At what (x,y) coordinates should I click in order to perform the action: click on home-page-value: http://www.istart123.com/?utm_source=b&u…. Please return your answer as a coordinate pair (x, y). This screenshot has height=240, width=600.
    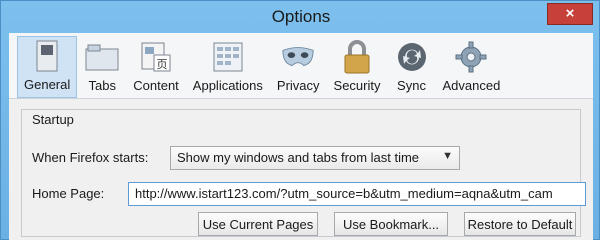
    Looking at the image, I should click on (344, 193).